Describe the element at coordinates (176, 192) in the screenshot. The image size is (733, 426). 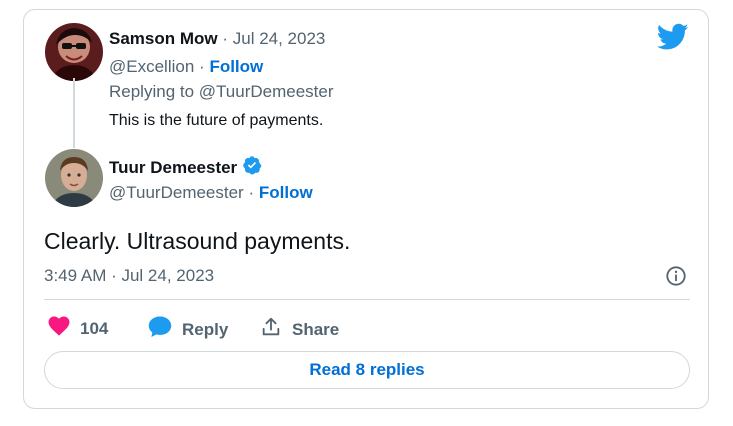
I see `author-handle: @TuurDemeester` at that location.